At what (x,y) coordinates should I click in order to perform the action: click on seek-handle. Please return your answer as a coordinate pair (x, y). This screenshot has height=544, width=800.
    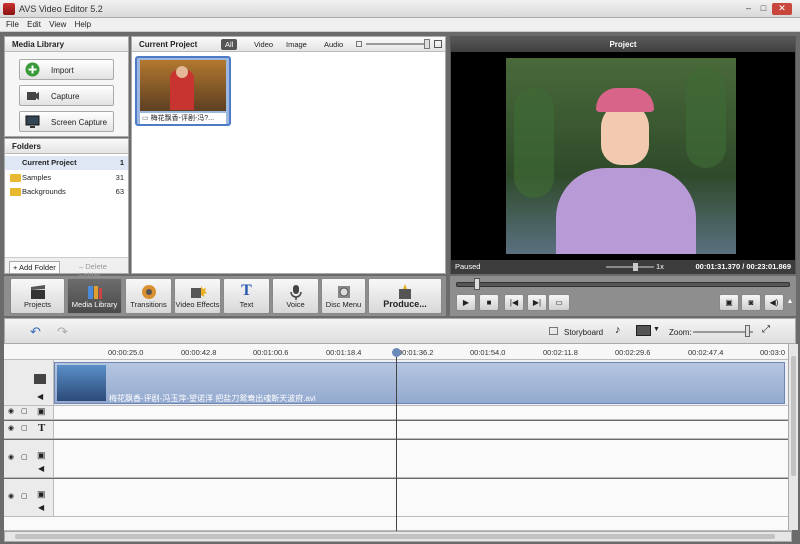
    Looking at the image, I should click on (477, 284).